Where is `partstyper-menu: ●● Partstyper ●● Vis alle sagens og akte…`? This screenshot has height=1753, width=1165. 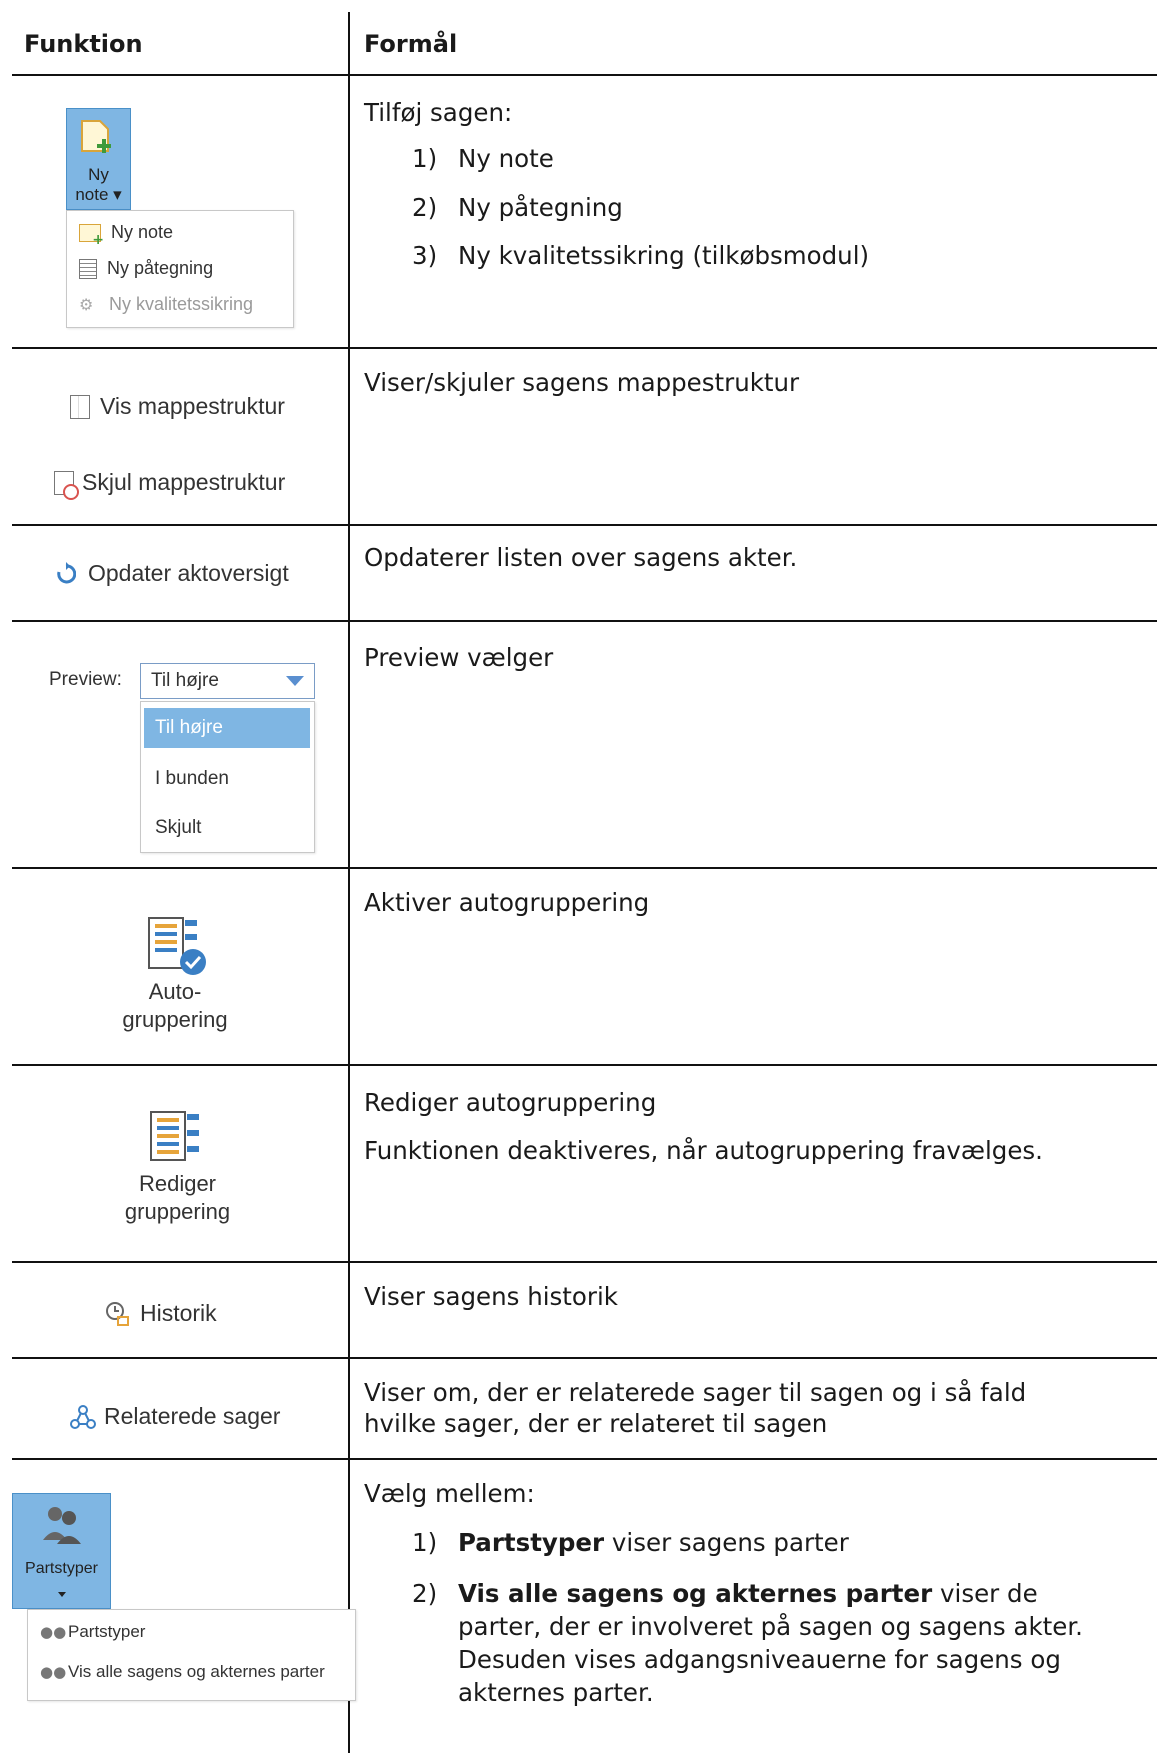 partstyper-menu: ●● Partstyper ●● Vis alle sagens og akte… is located at coordinates (191, 1655).